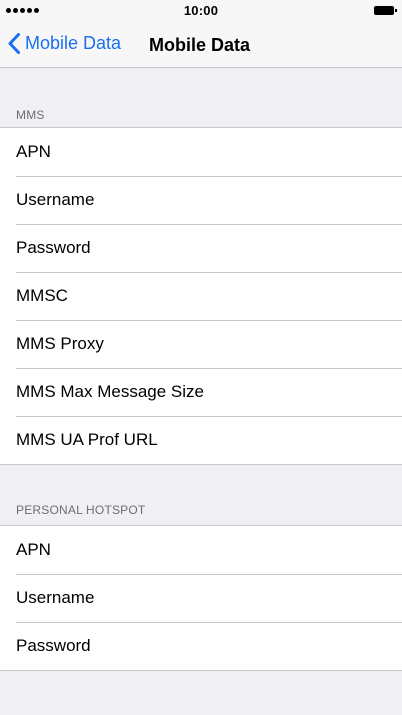  I want to click on mmsc-row: MMSC, so click(201, 296).